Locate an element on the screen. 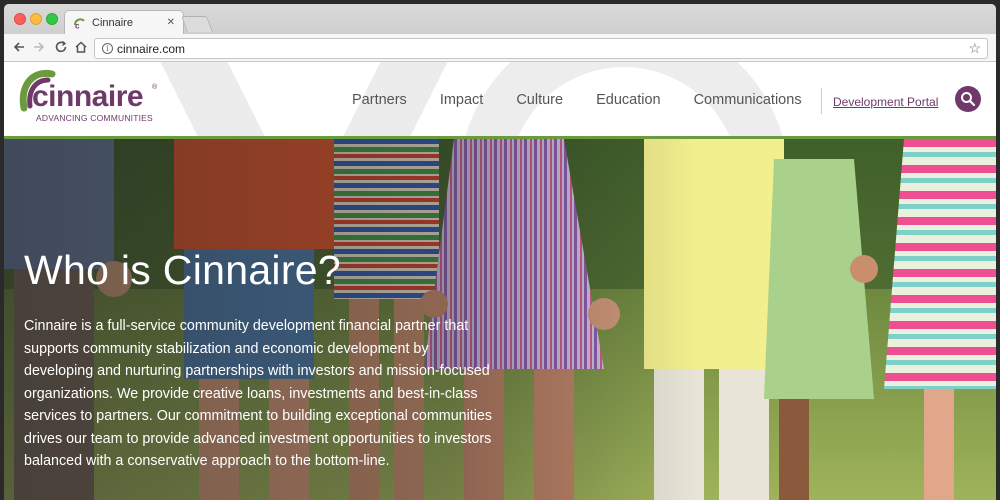 The image size is (1000, 500). cinnaire-favicon-icon: c is located at coordinates (79, 23).